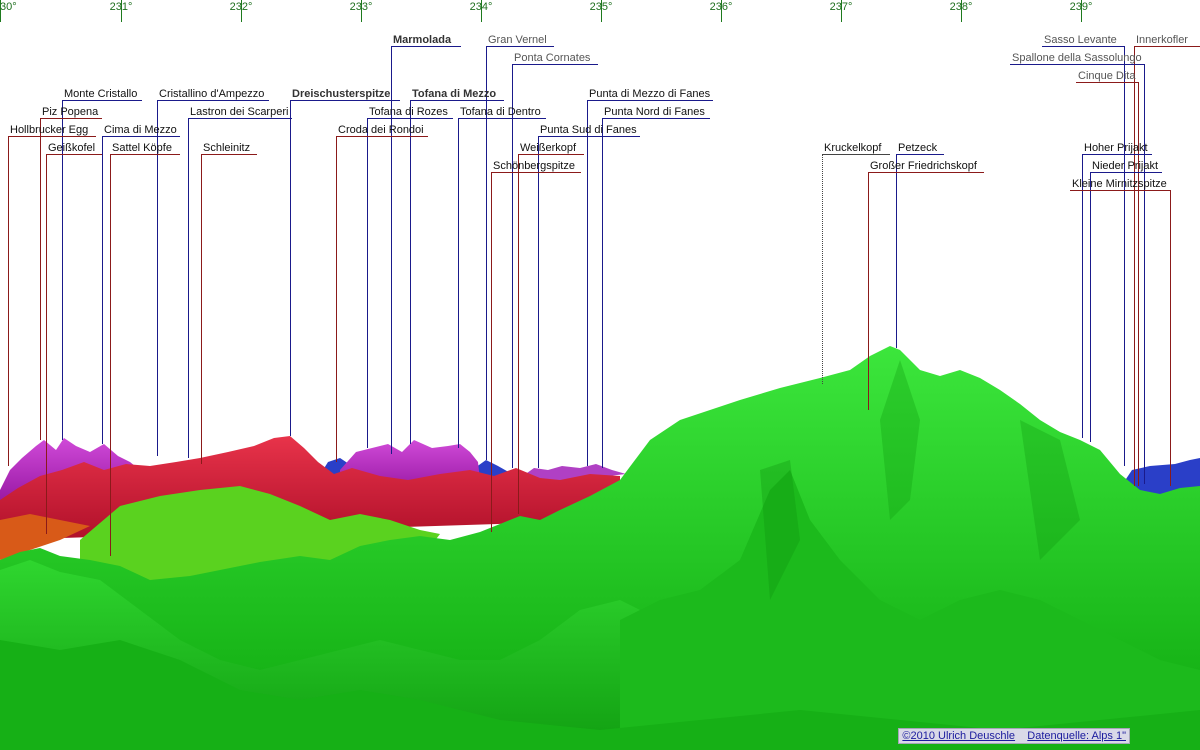 The image size is (1200, 750). I want to click on axis-label-230: 30°, so click(8, 7).